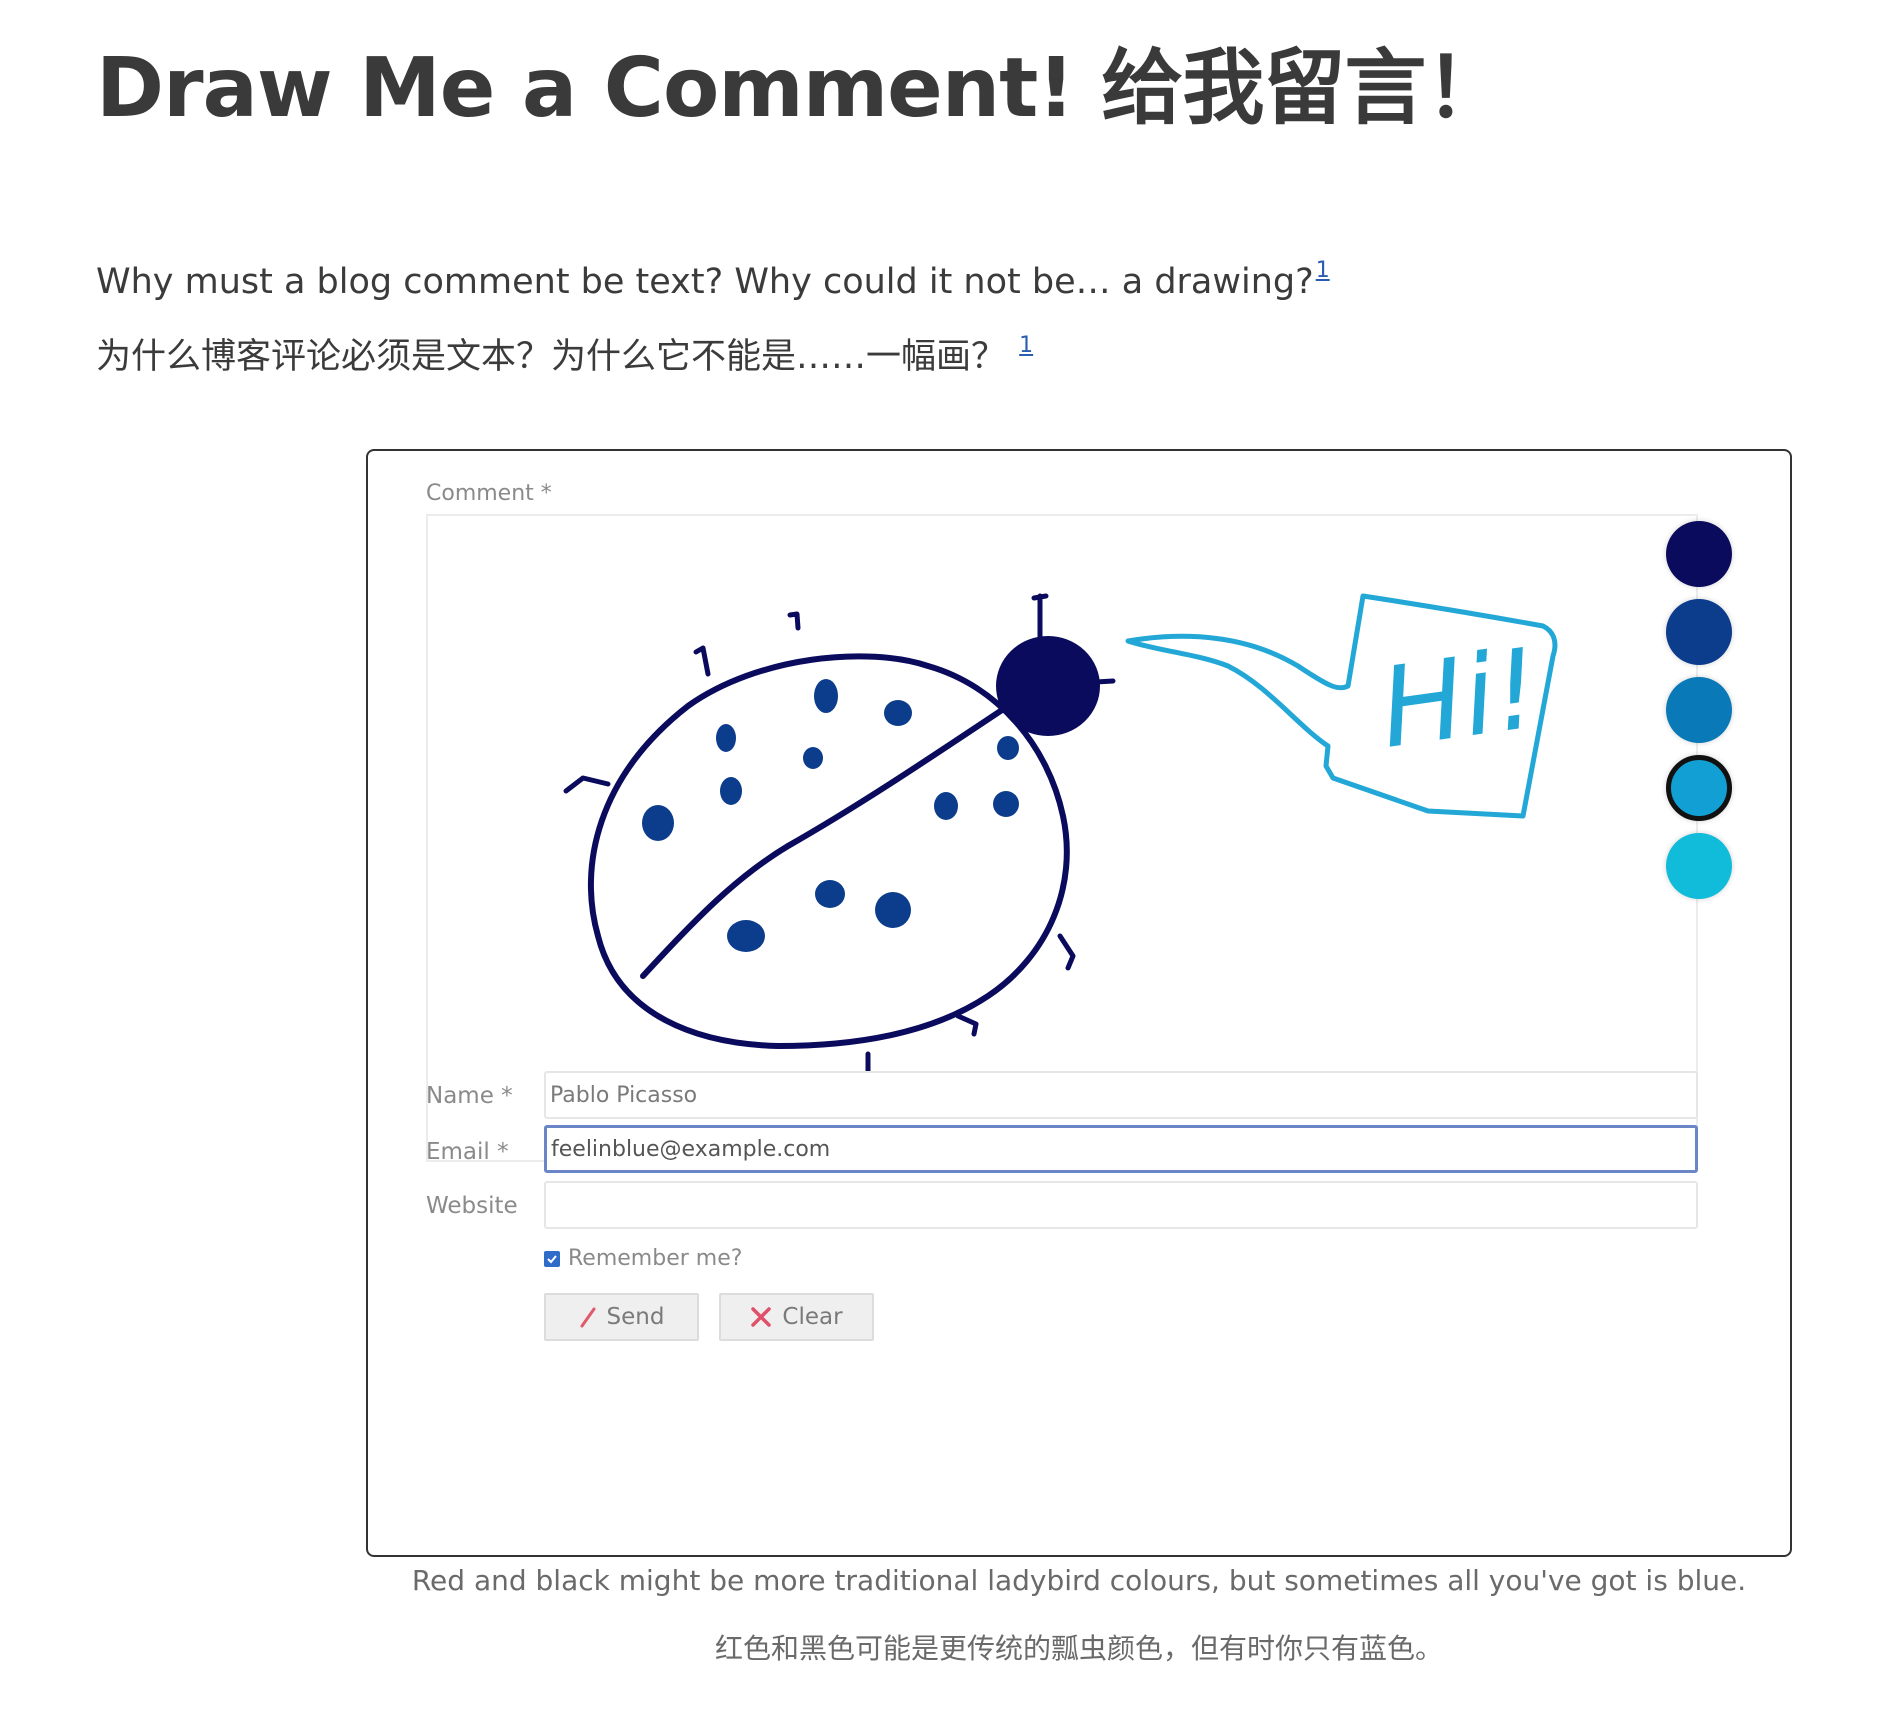  Describe the element at coordinates (588, 1317) in the screenshot. I see `pencil-icon` at that location.